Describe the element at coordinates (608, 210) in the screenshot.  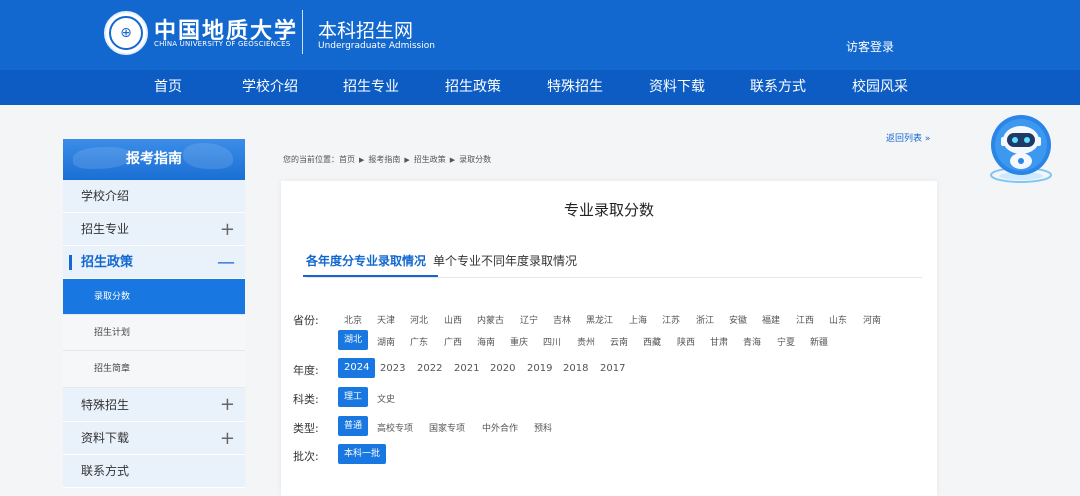
I see `page-title: 专业录取分数` at that location.